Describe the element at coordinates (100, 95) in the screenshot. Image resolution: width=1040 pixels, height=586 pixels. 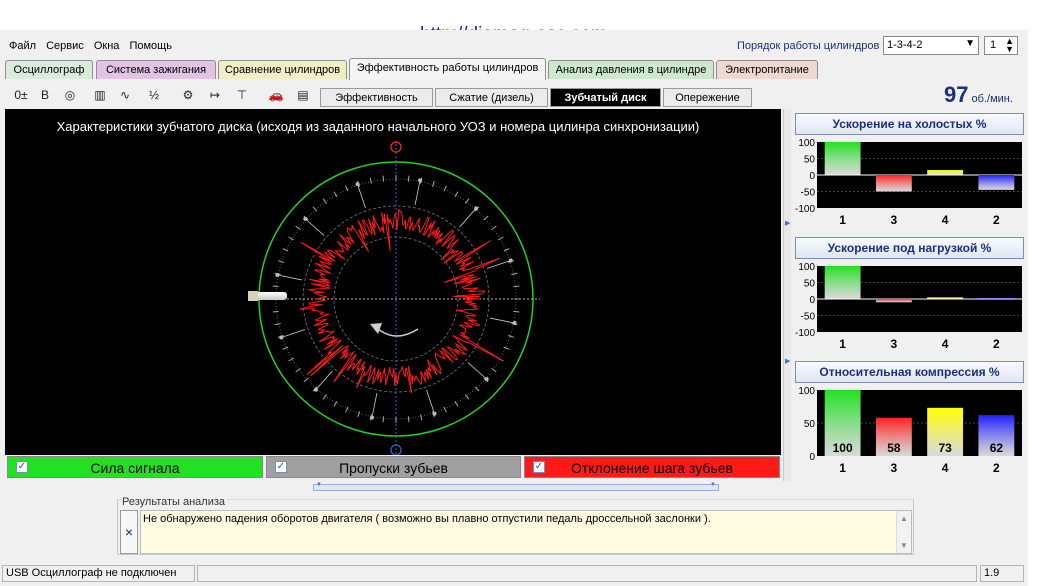
I see `table-icon: ▥` at that location.